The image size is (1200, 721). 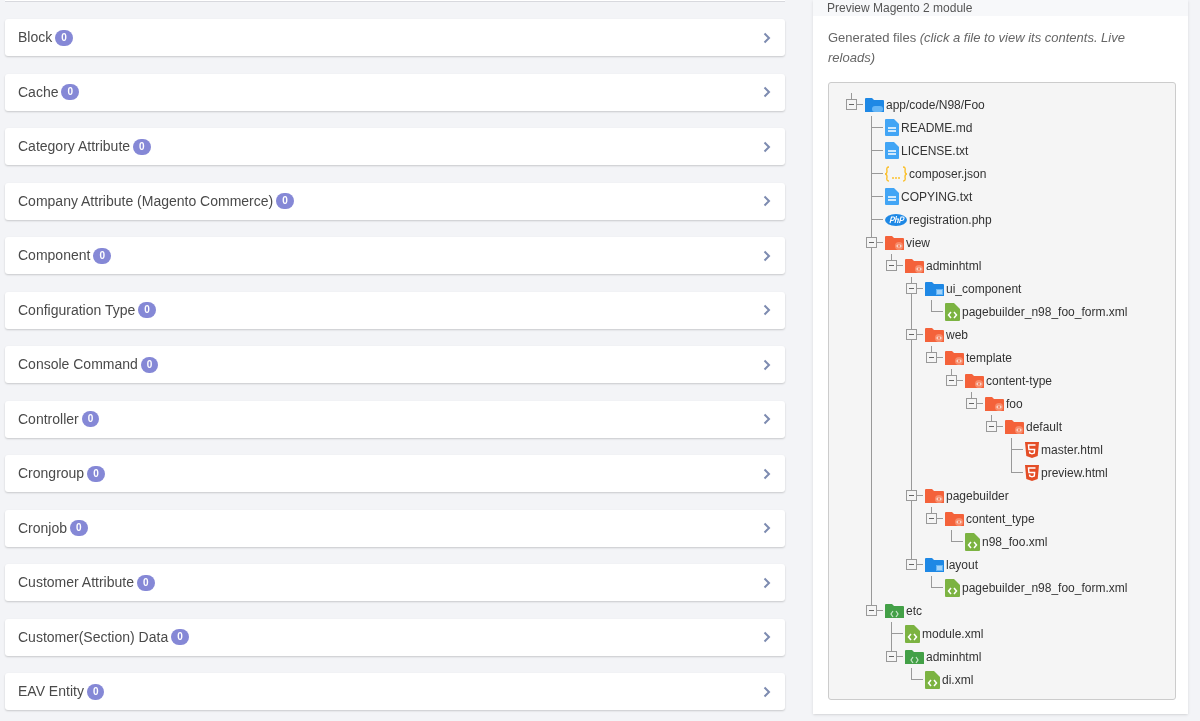 I want to click on accordion-item: Cronjob 0, so click(x=395, y=528).